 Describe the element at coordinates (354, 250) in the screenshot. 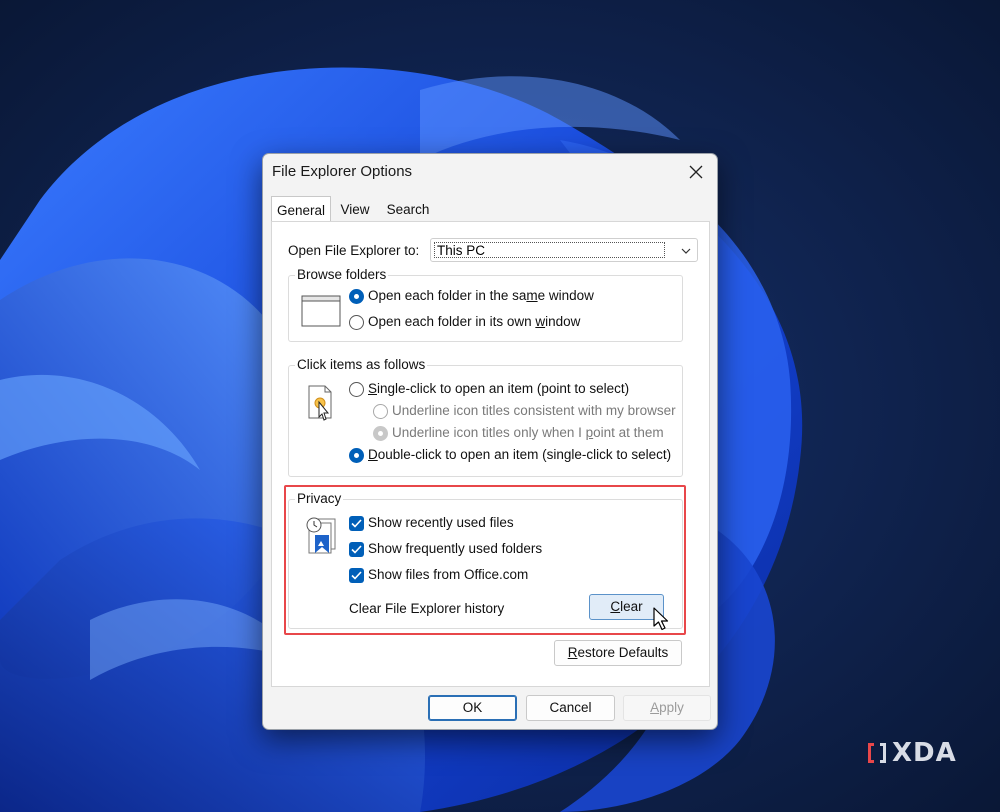

I see `open-to-label: Open File Explorer to:` at that location.